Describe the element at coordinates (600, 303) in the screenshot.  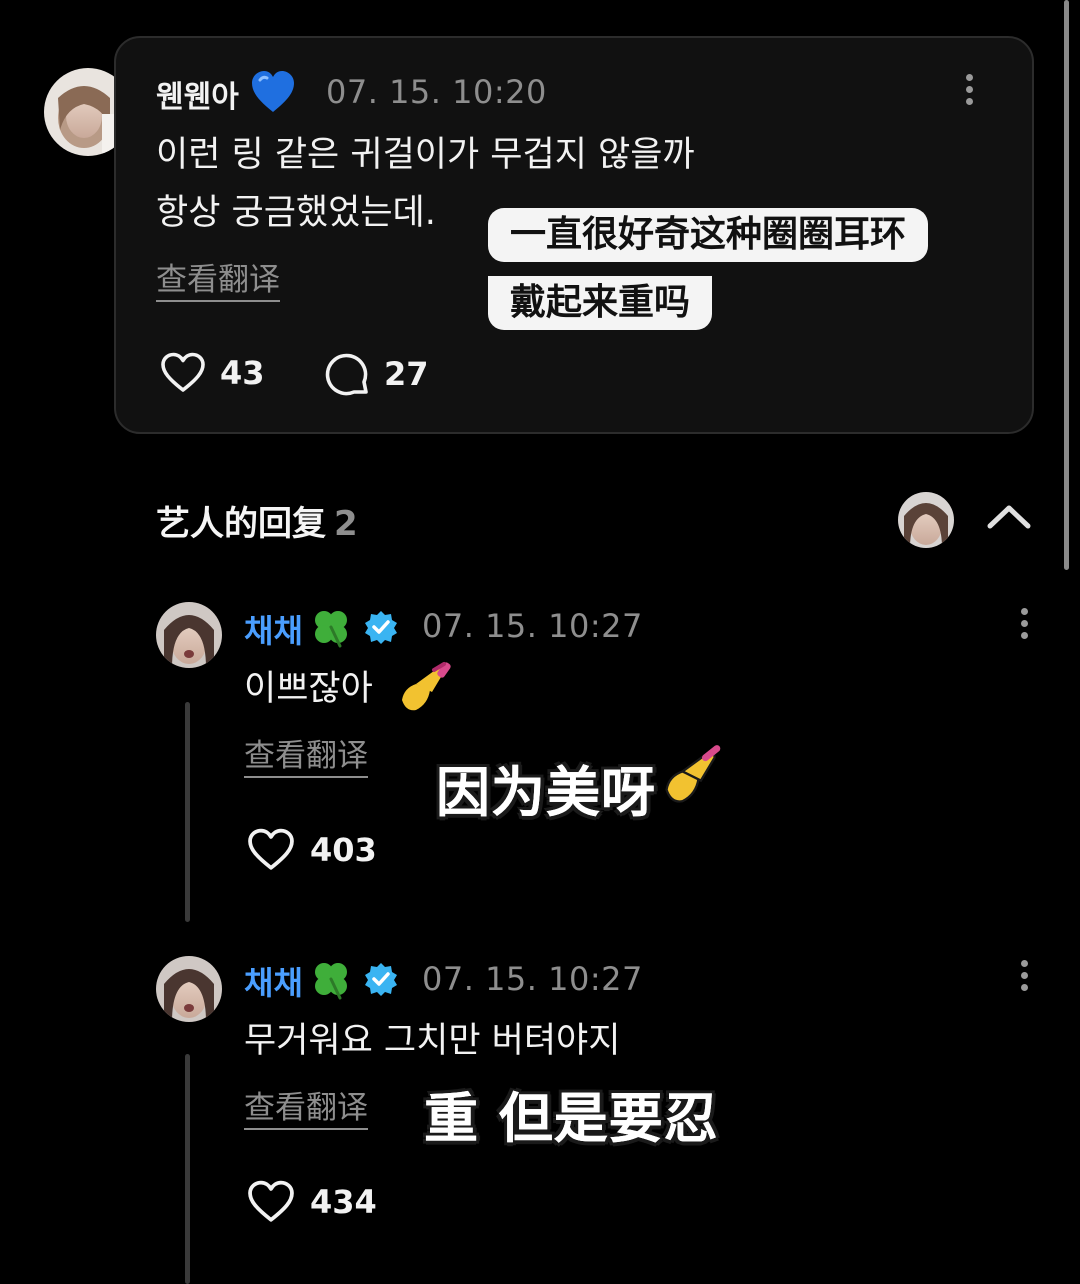
I see `translation-overlay-line-2: 戴起来重吗` at that location.